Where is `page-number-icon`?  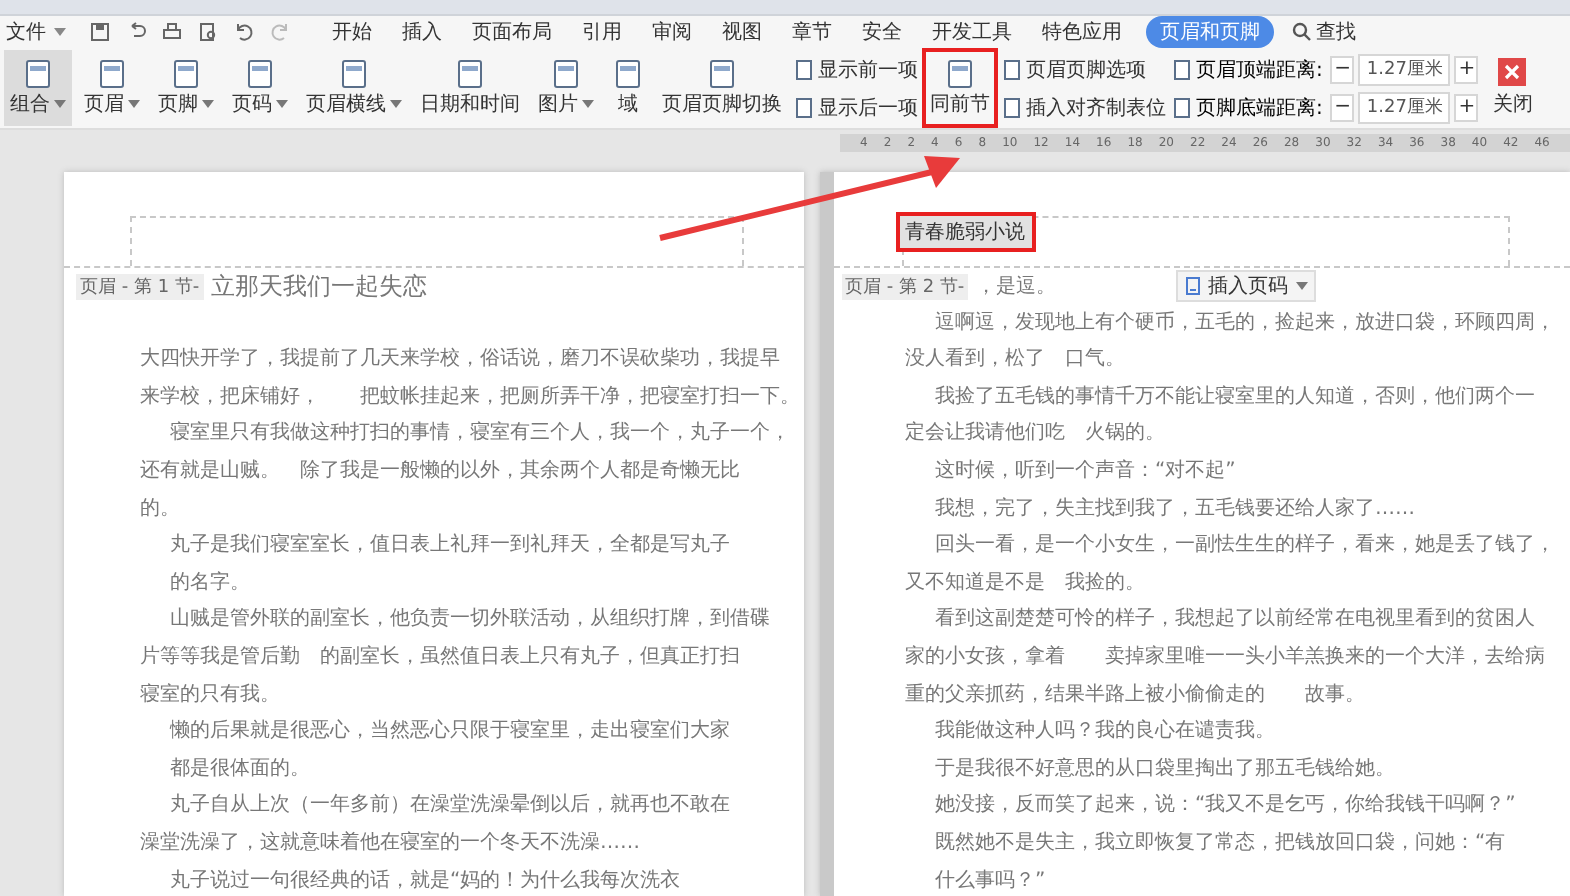
page-number-icon is located at coordinates (1194, 286).